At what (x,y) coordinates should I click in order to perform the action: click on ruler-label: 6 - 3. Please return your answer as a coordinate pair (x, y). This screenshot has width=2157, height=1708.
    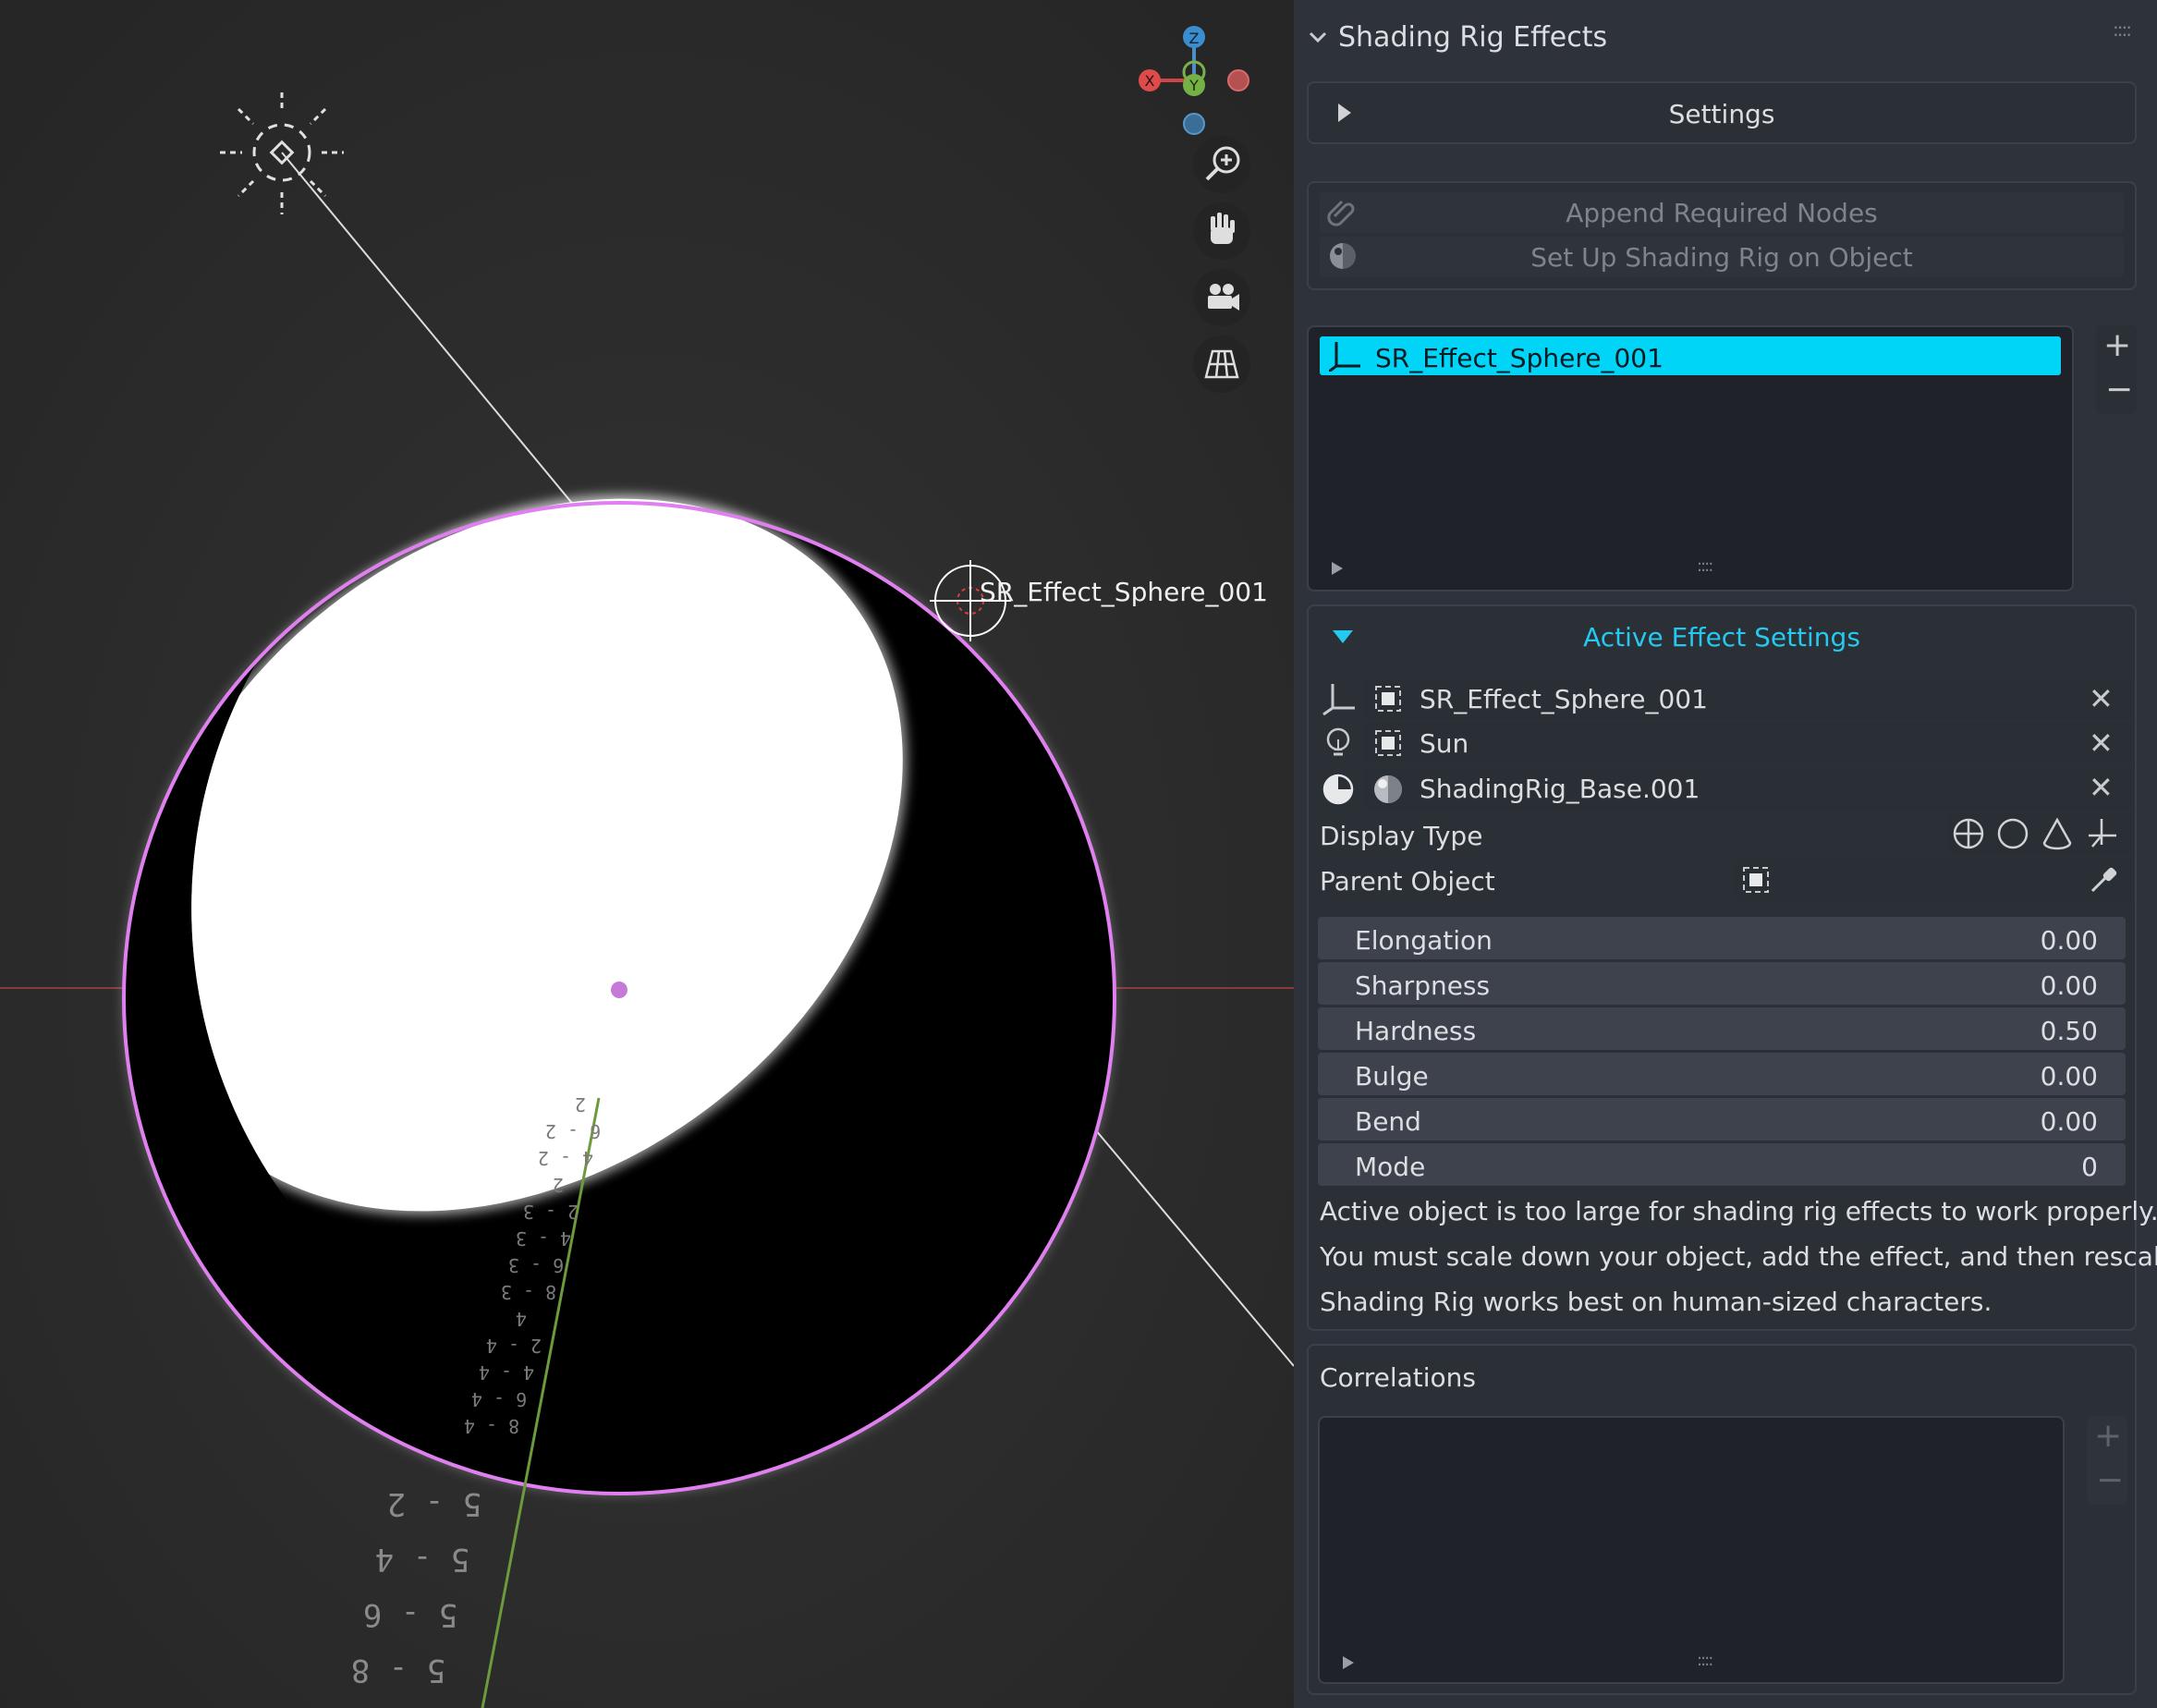
    Looking at the image, I should click on (536, 1265).